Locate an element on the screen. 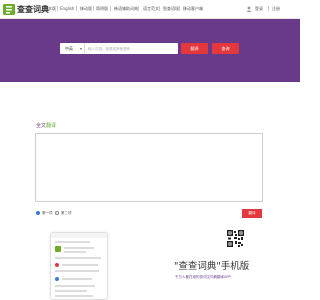 The width and height of the screenshot is (320, 300). language-select: 中英 ▾ is located at coordinates (72, 48).